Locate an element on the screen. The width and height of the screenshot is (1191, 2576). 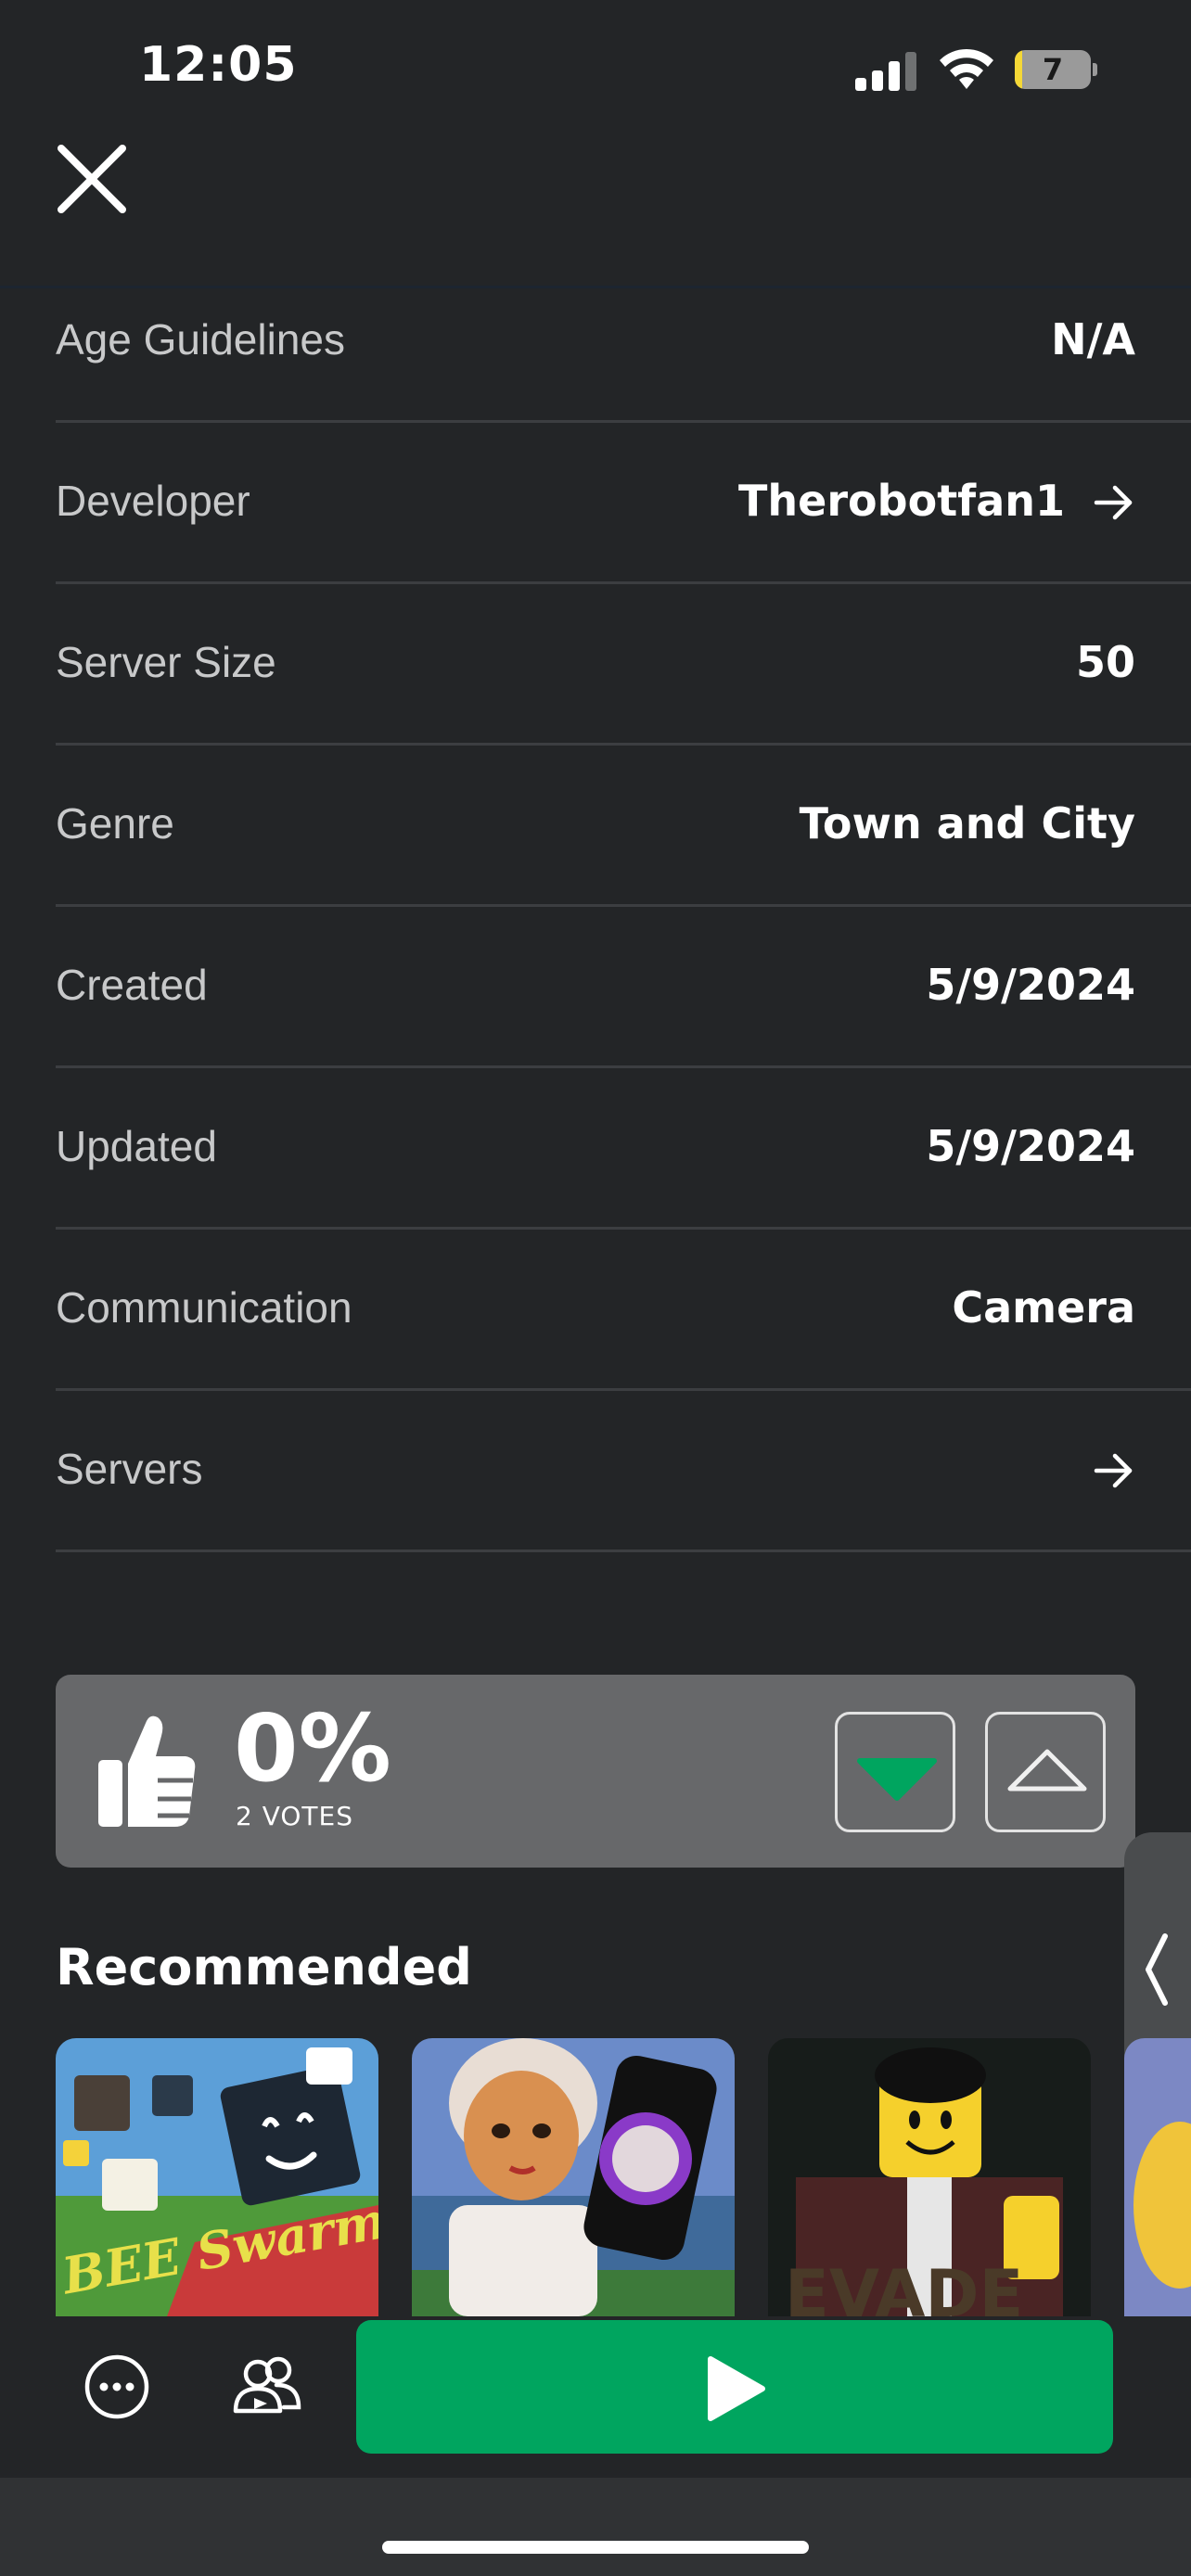
header-divider is located at coordinates (595, 287).